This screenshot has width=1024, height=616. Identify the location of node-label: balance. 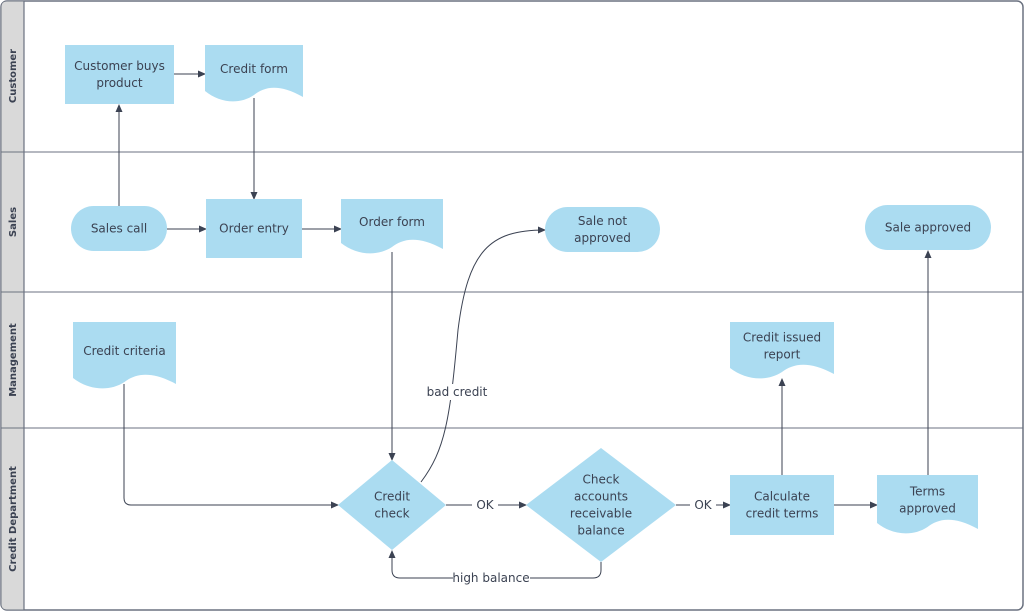
(600, 531).